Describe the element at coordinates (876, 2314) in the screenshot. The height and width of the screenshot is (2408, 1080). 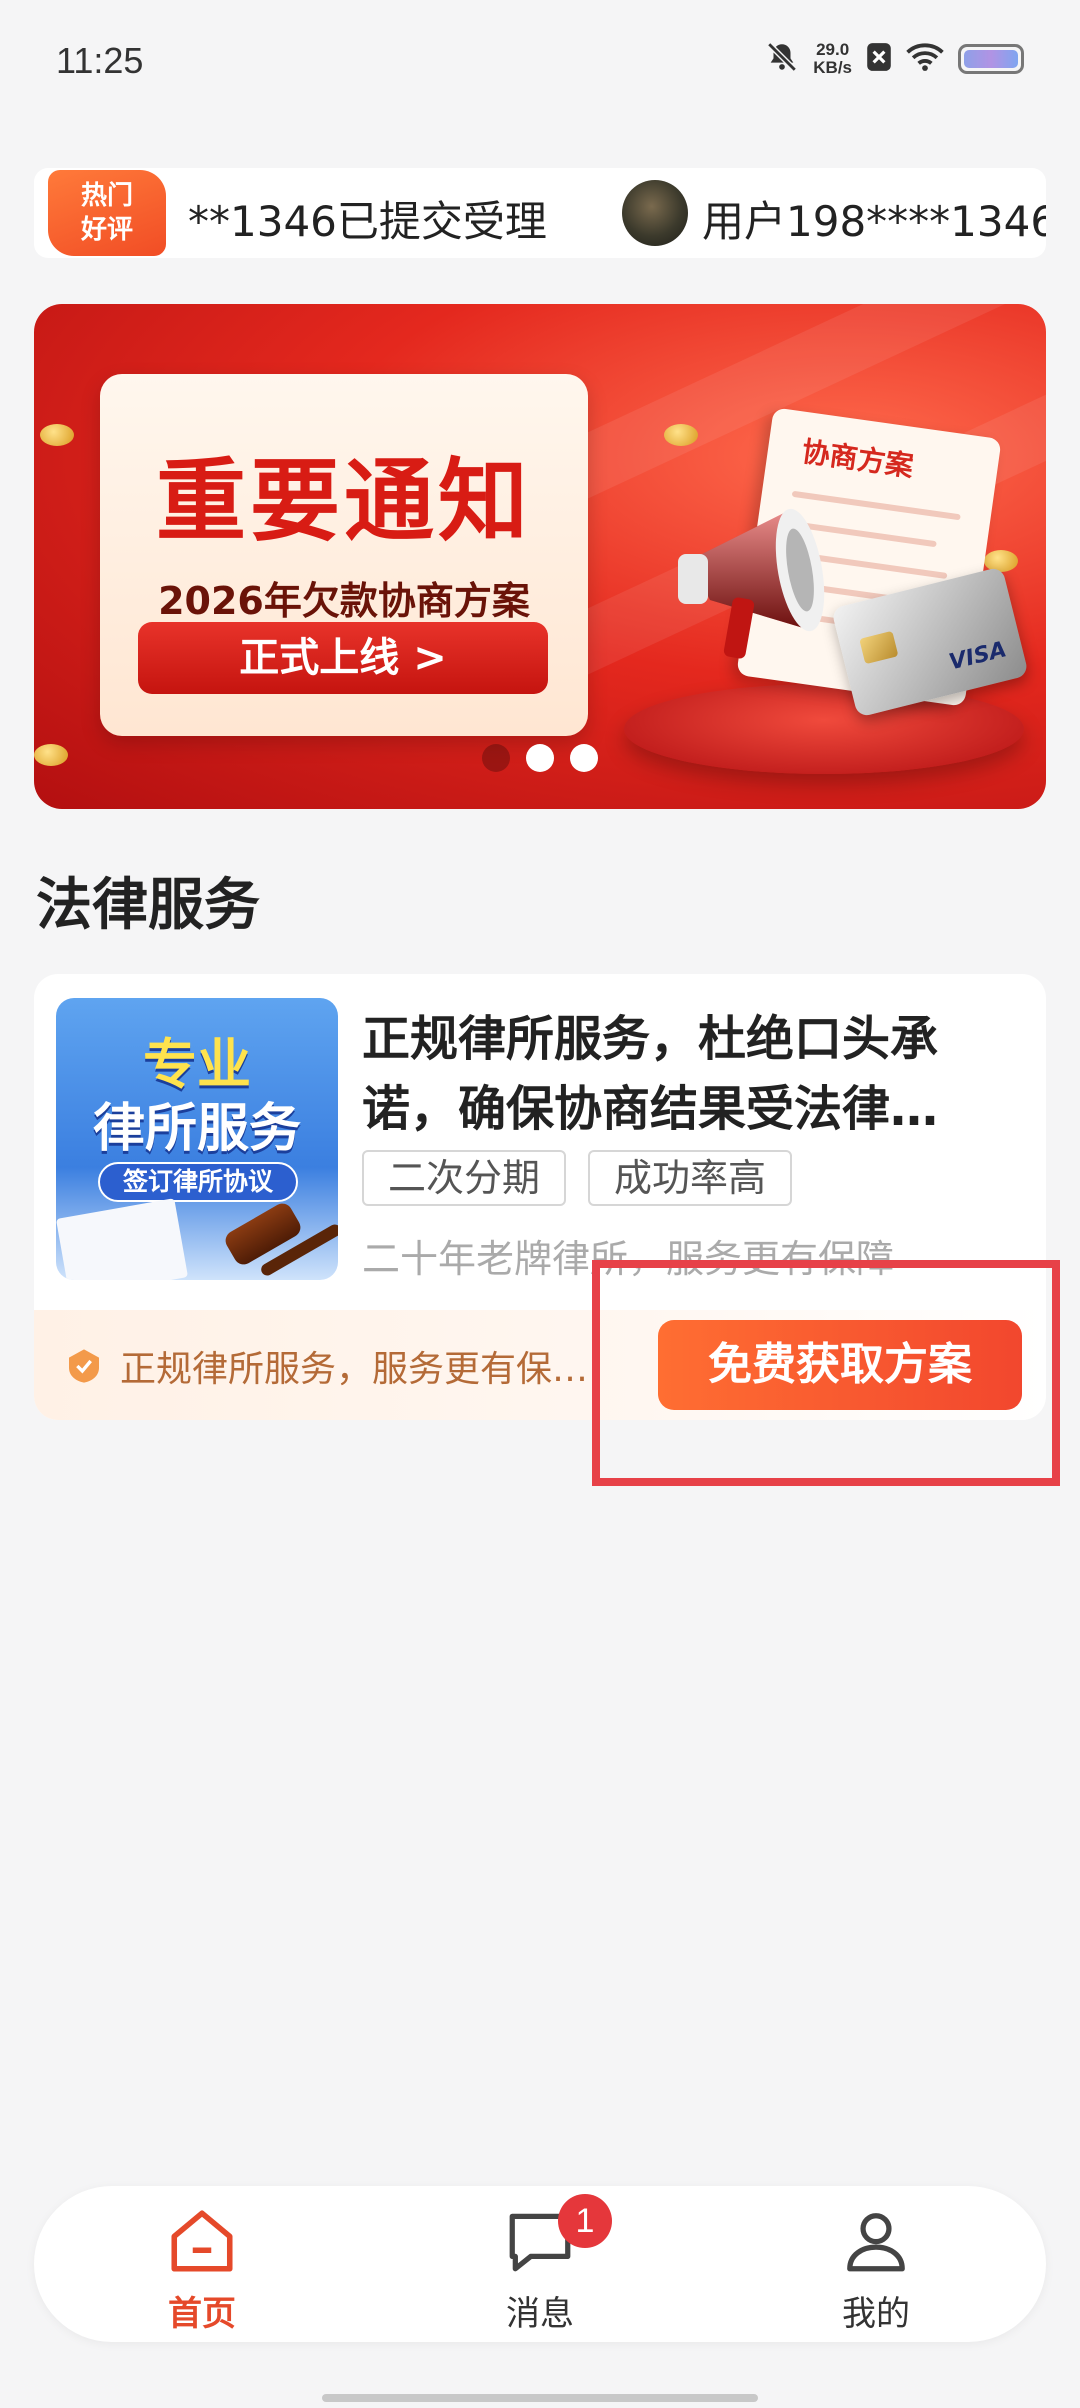
I see `tab-label: 我的` at that location.